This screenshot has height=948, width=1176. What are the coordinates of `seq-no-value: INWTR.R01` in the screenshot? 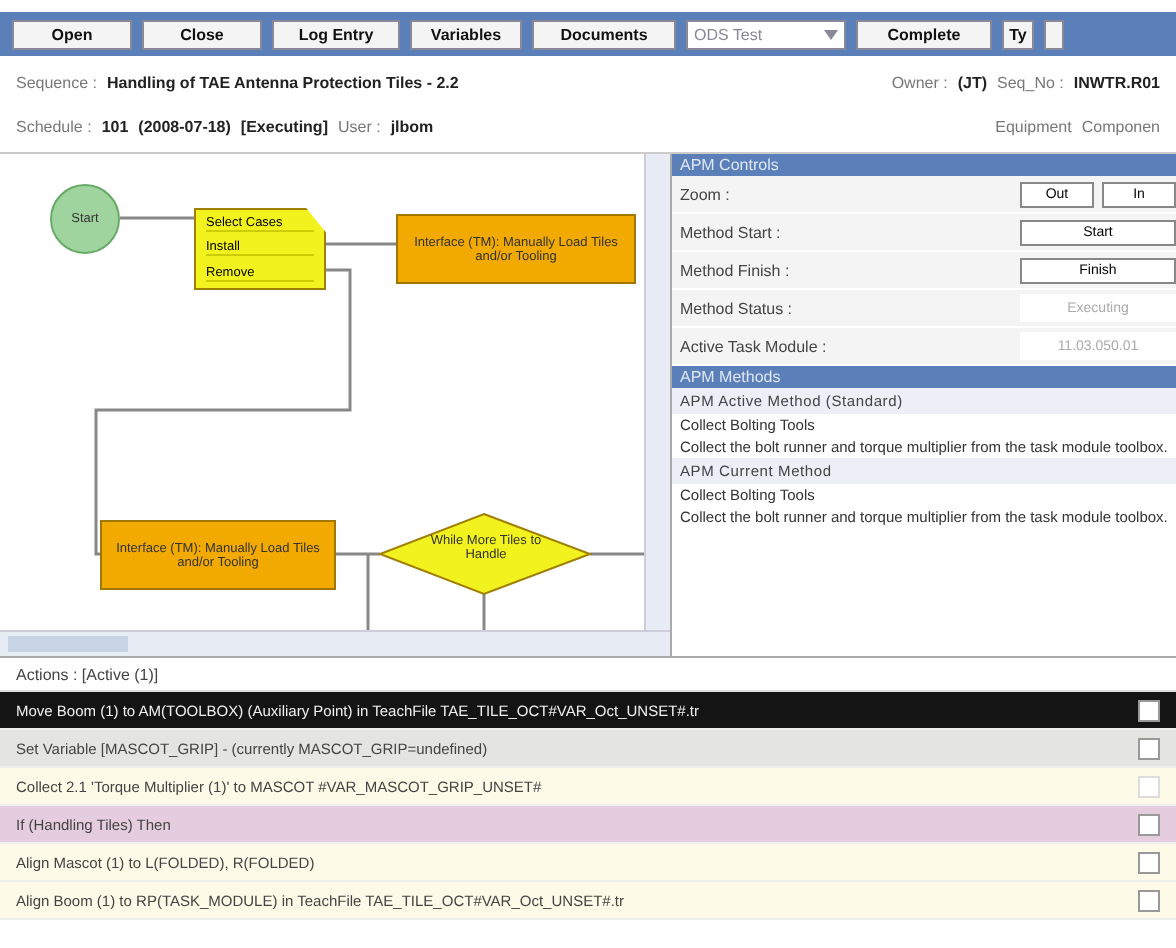 It's located at (1116, 82).